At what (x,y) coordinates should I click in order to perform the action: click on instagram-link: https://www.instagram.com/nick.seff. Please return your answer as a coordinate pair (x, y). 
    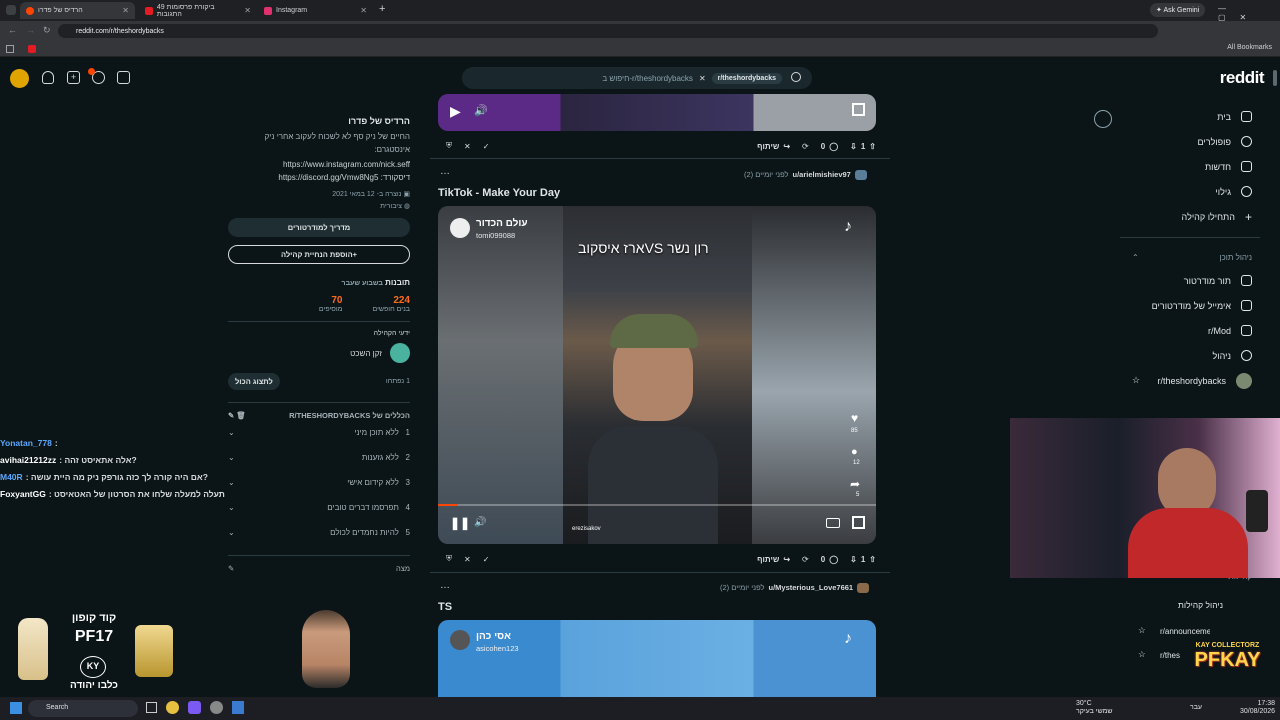
    Looking at the image, I should click on (319, 164).